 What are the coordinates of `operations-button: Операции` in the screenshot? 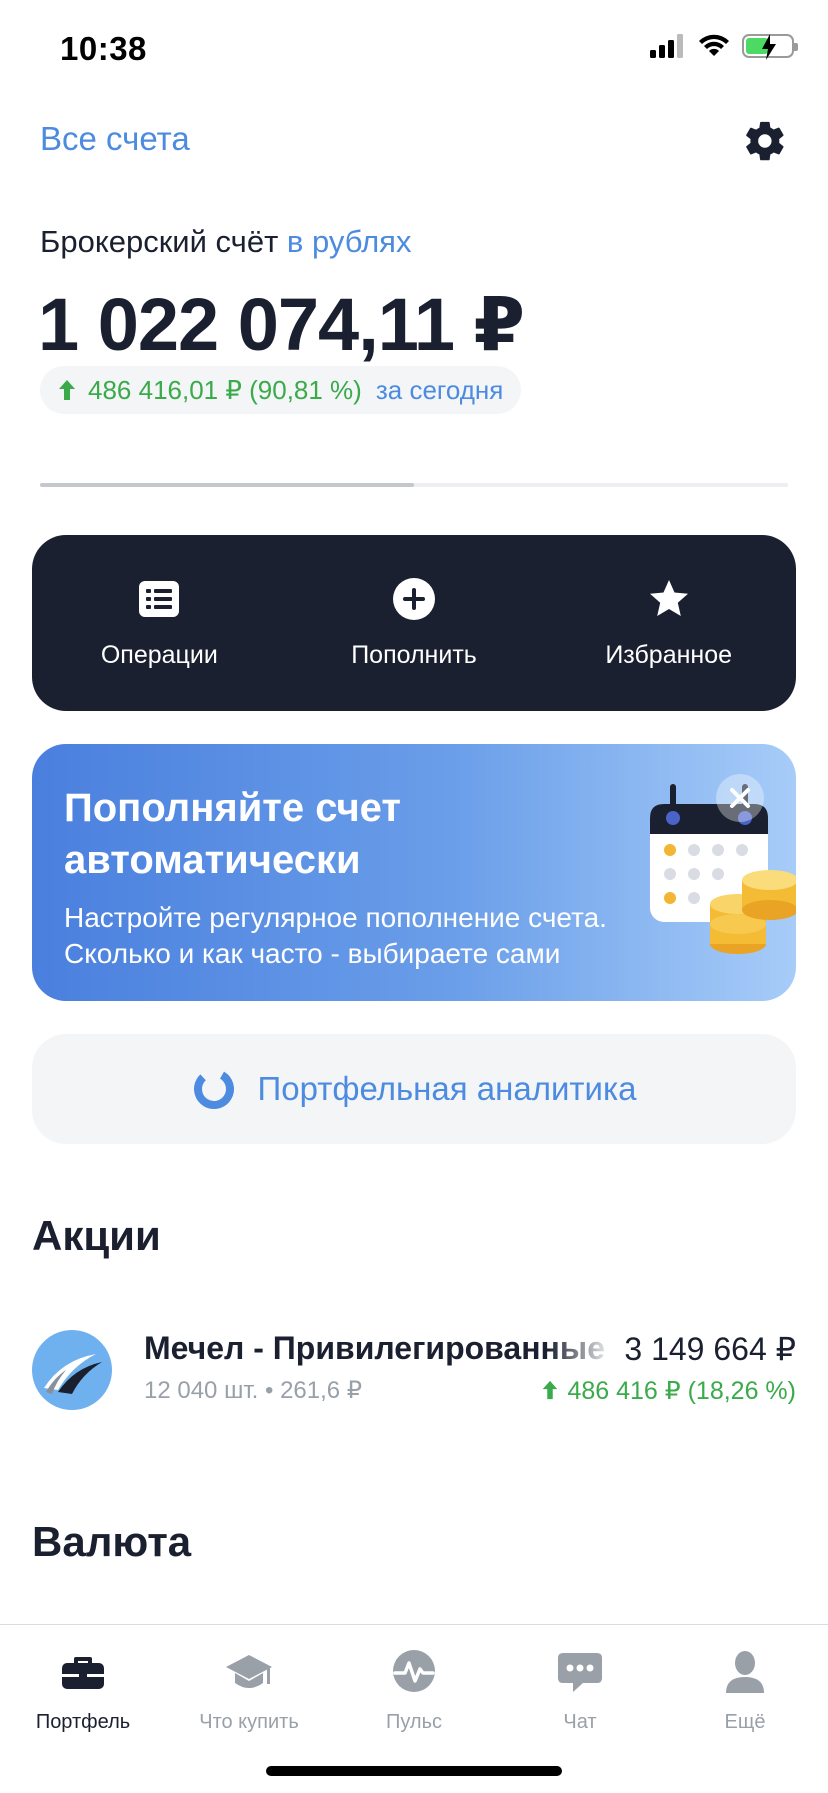 It's located at (159, 623).